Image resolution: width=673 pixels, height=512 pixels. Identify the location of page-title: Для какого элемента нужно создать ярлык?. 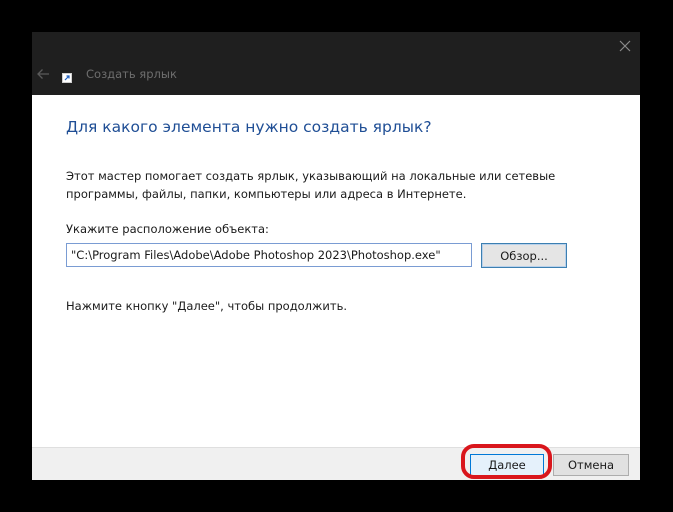
(249, 127).